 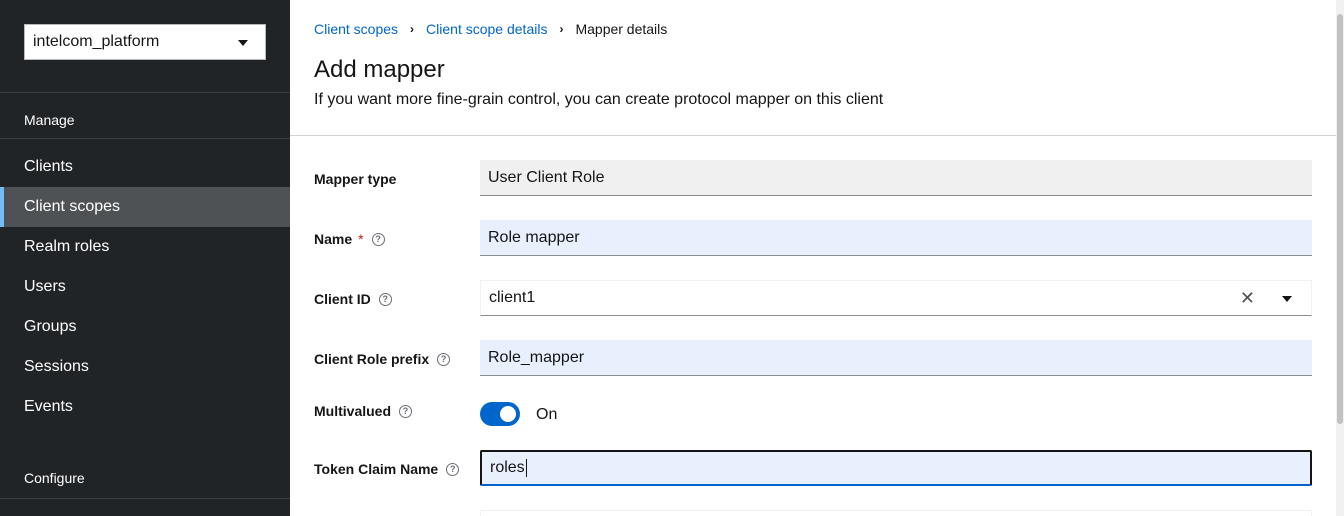 I want to click on client-role-prefix-label-text: Client Role prefix, so click(x=372, y=359).